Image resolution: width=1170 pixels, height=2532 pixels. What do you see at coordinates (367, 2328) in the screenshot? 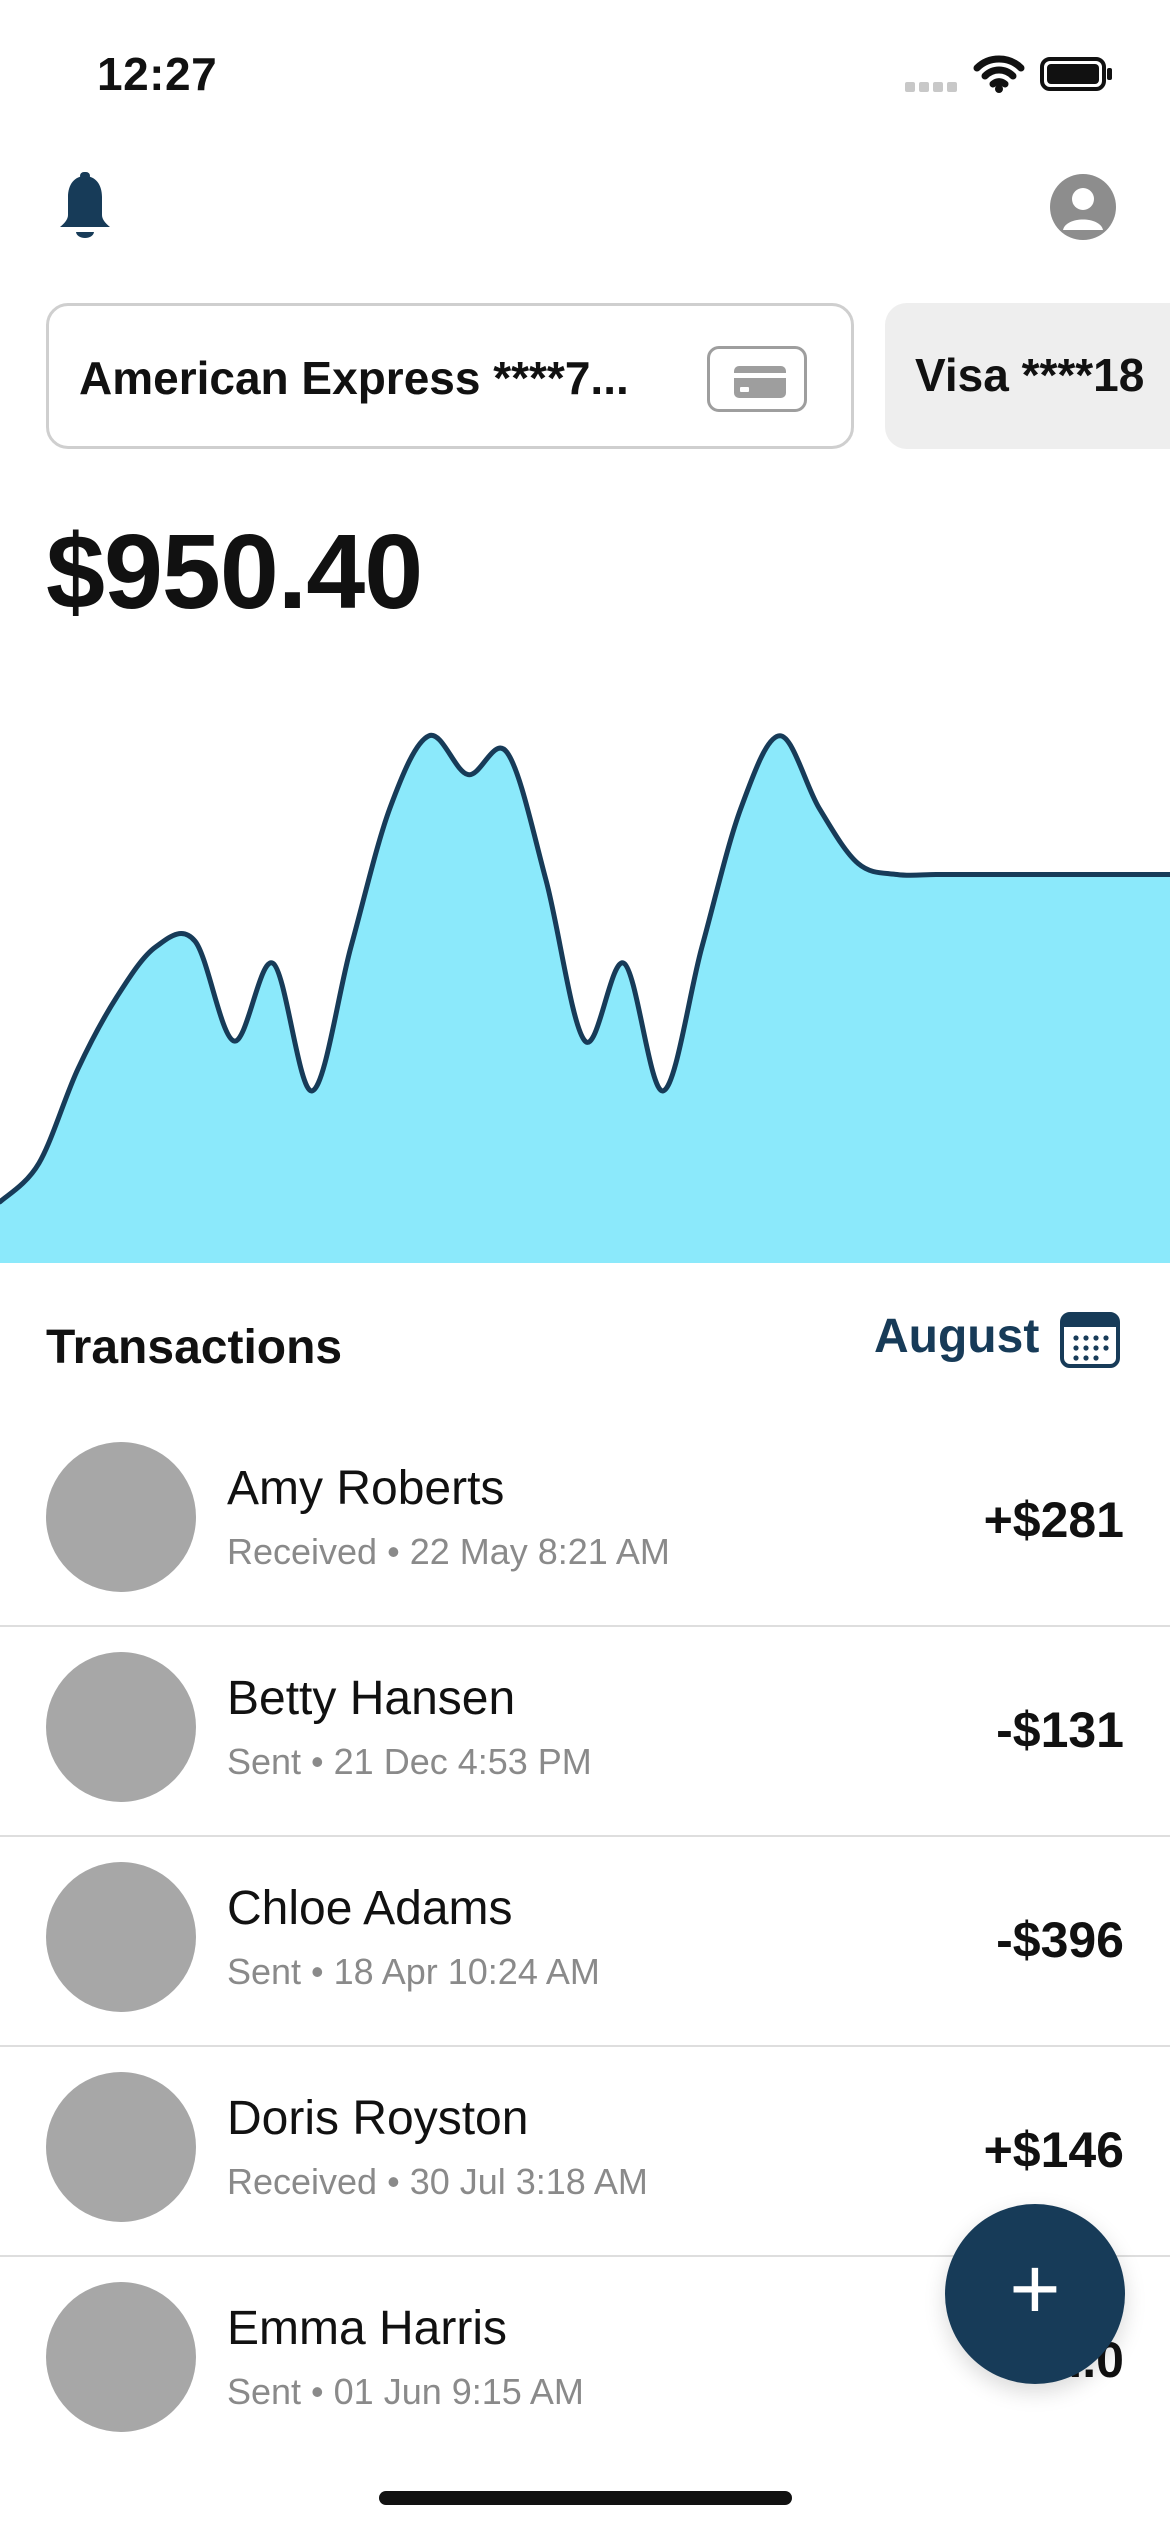
I see `transaction-name: Emma Harris` at bounding box center [367, 2328].